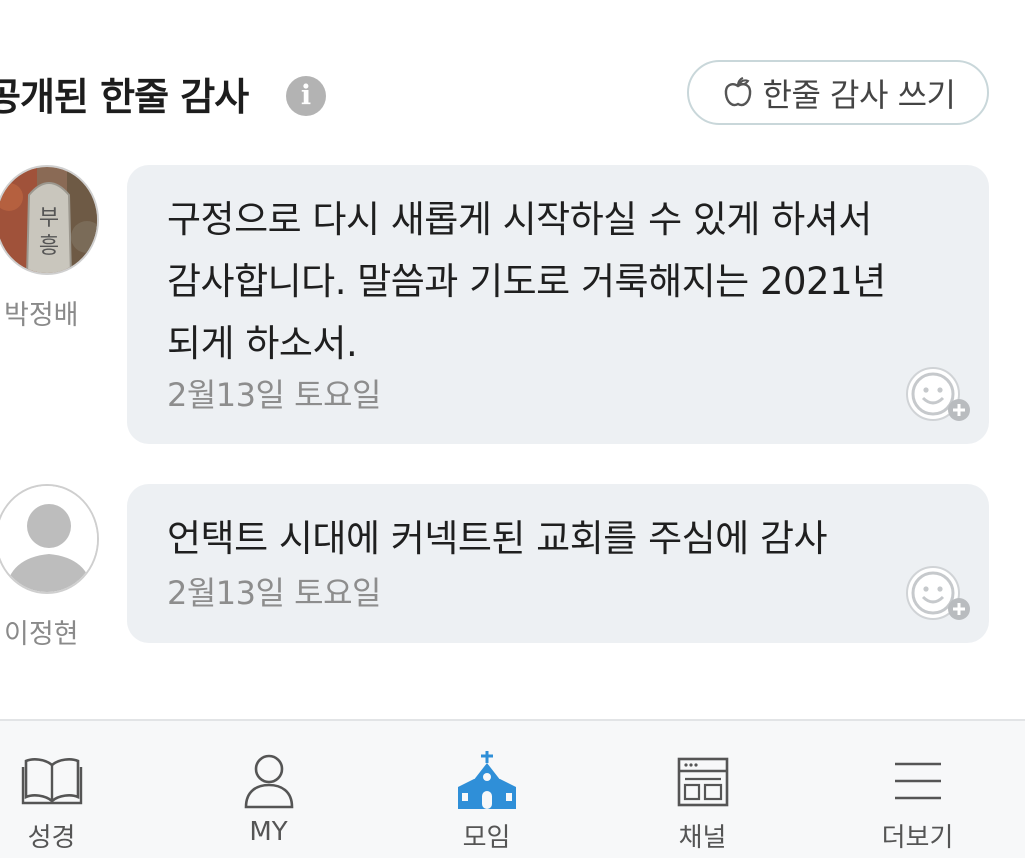 The height and width of the screenshot is (858, 1025). I want to click on channel-icon, so click(702, 782).